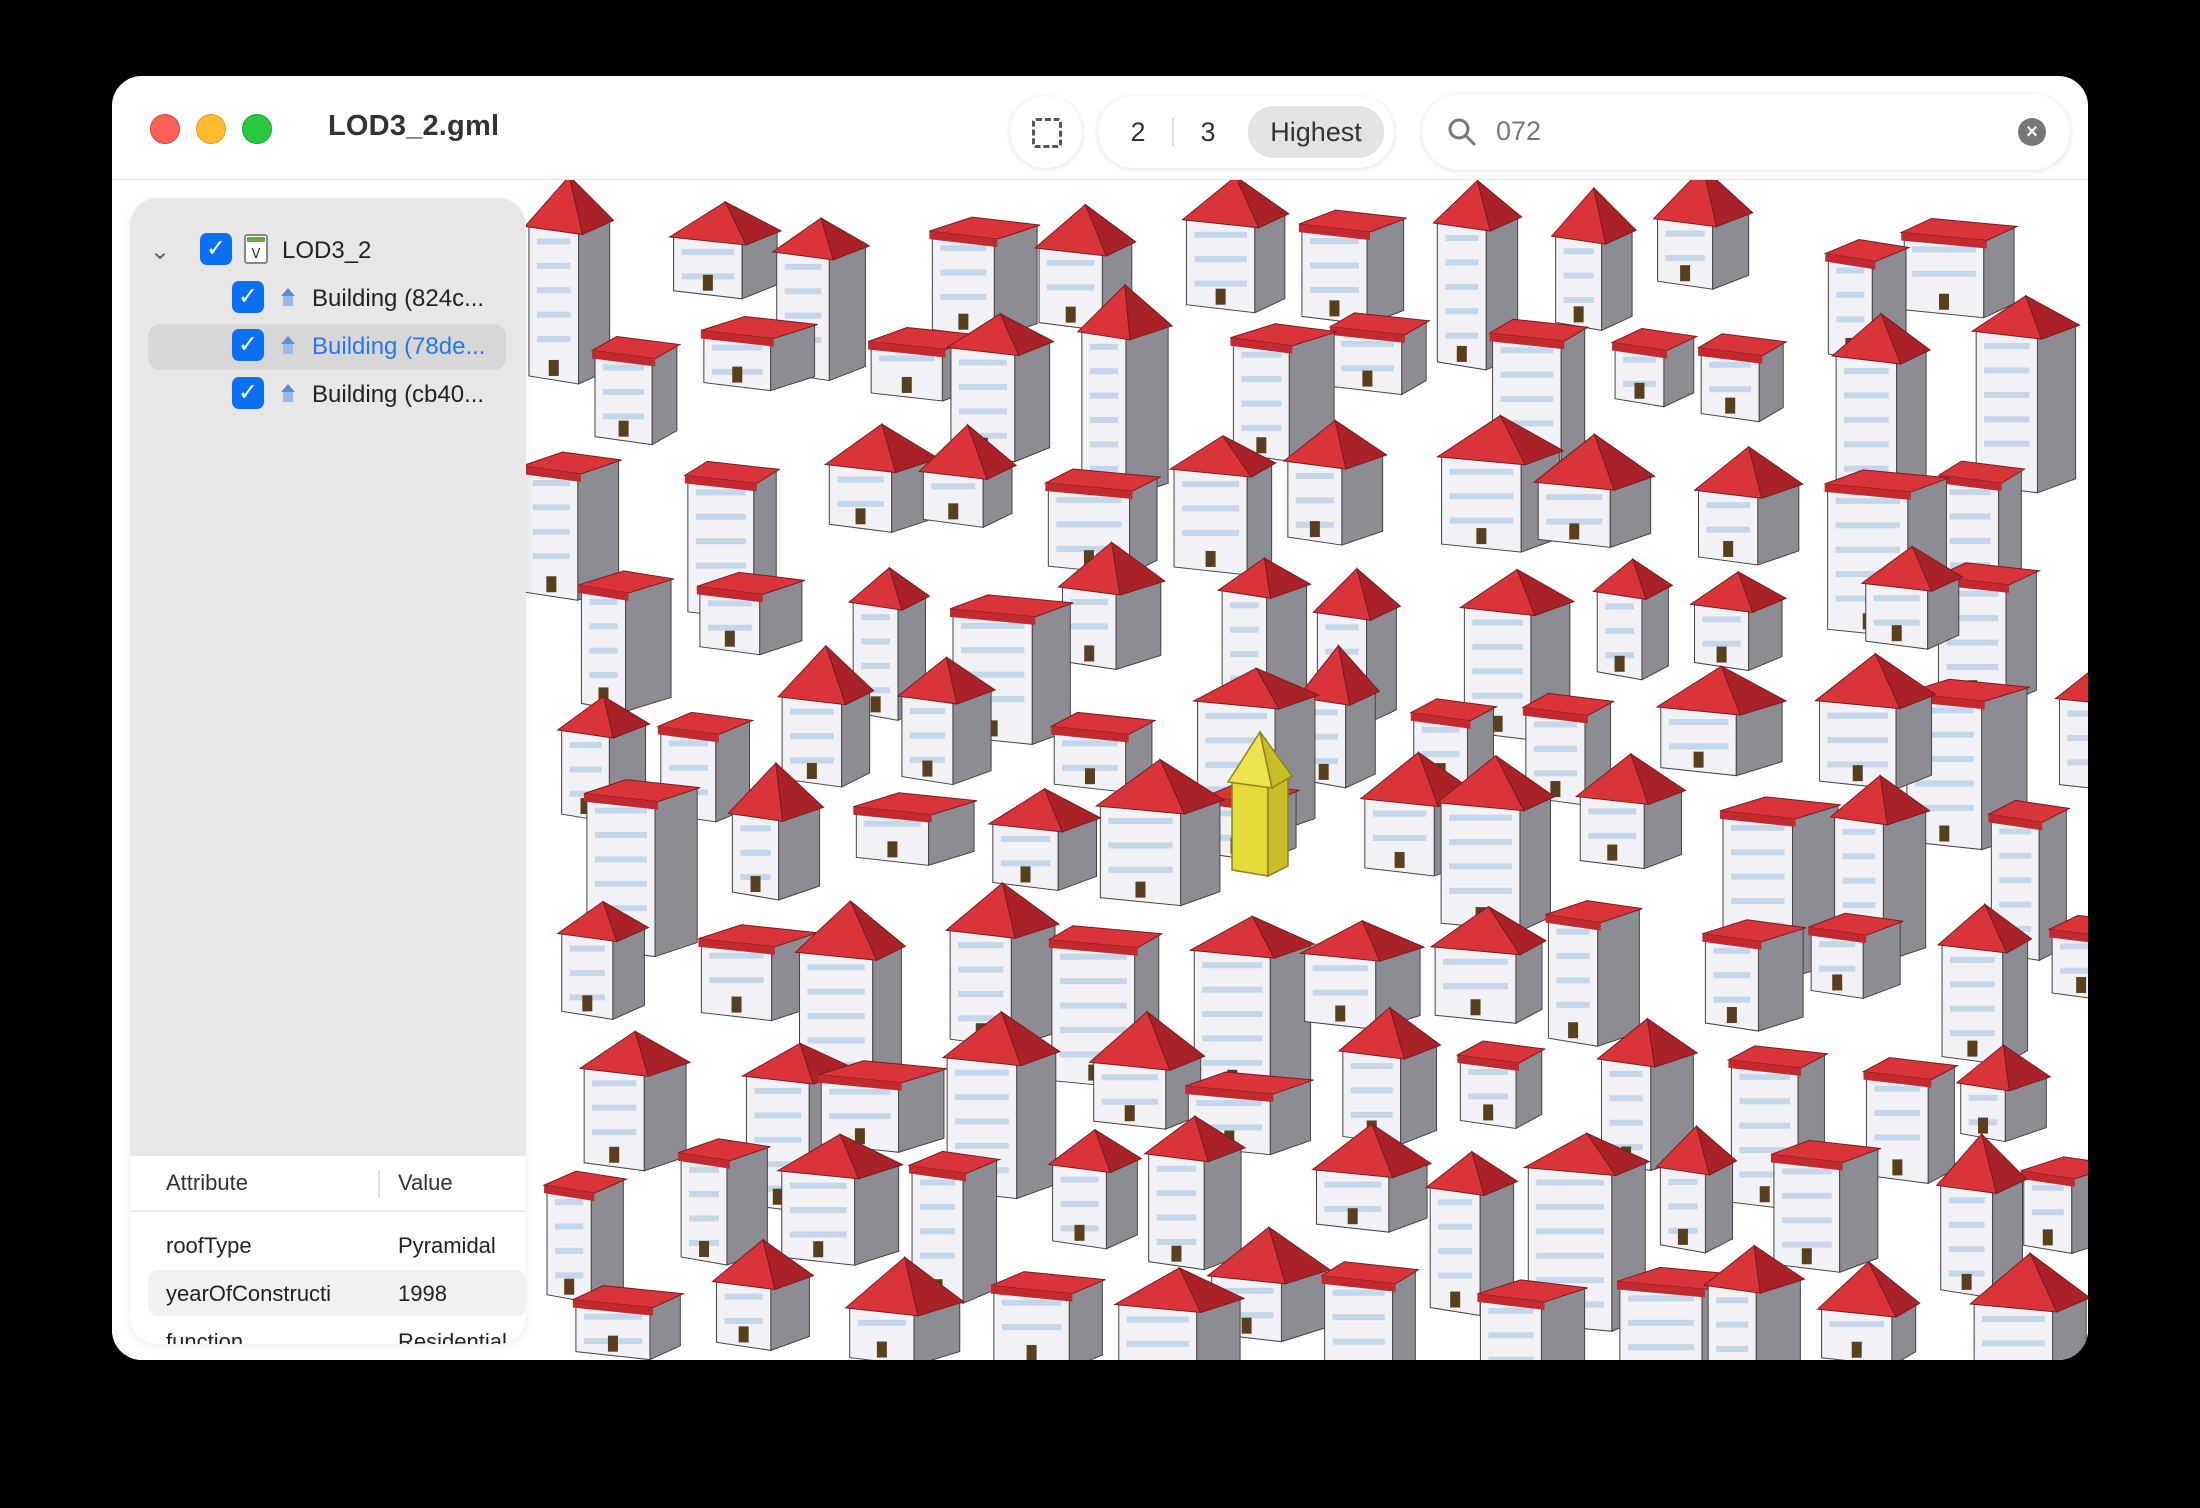 This screenshot has width=2200, height=1508. I want to click on column-divider, so click(379, 1184).